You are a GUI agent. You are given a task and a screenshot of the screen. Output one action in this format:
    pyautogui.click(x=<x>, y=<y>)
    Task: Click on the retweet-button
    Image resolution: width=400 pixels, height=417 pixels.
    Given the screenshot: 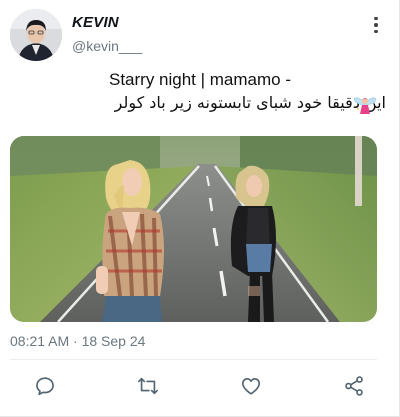 What is the action you would take?
    pyautogui.click(x=148, y=386)
    